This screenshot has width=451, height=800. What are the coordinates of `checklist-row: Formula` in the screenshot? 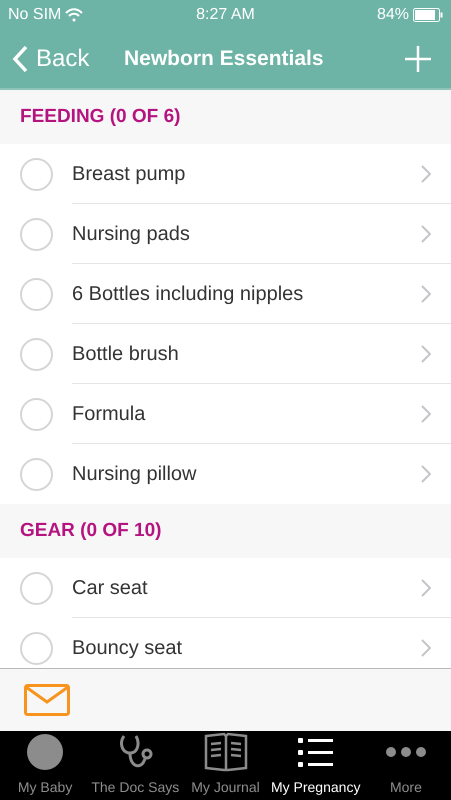 It's located at (225, 414).